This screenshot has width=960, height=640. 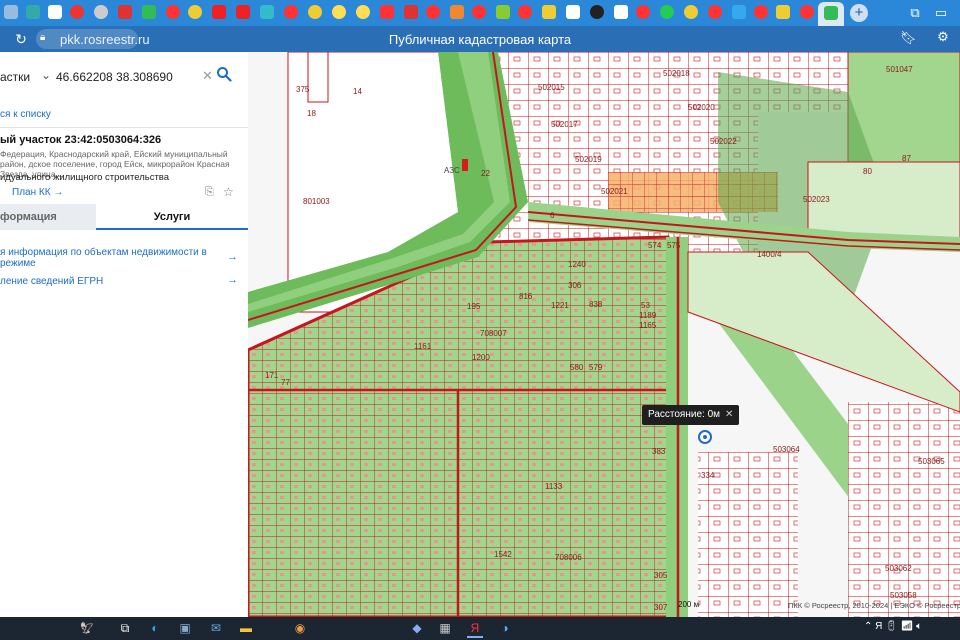 I want to click on service-link-egrn: ление сведений ЕГРН, so click(x=120, y=281).